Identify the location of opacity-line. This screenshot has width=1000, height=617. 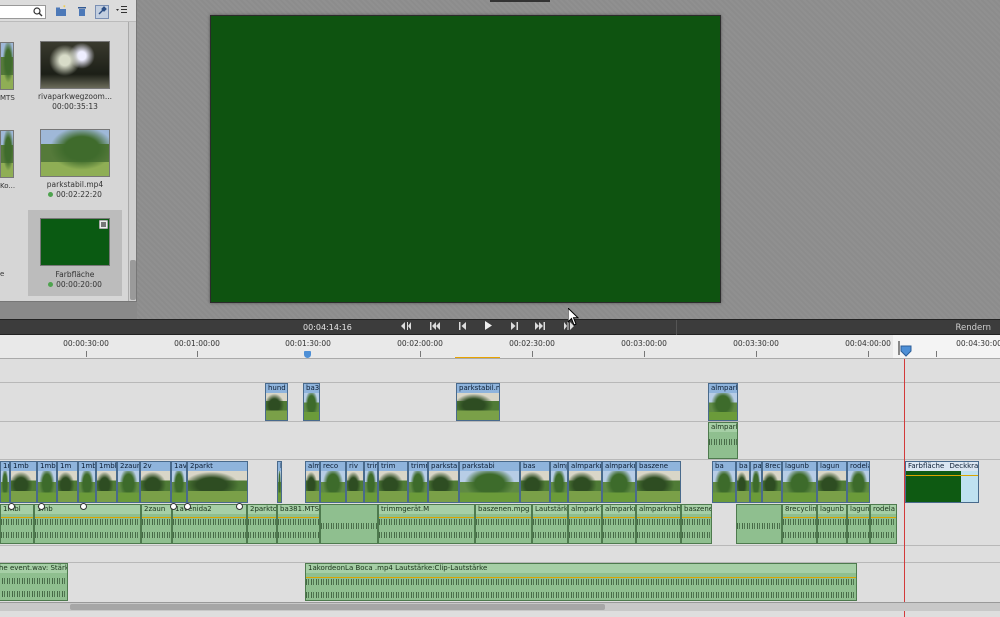
(942, 475).